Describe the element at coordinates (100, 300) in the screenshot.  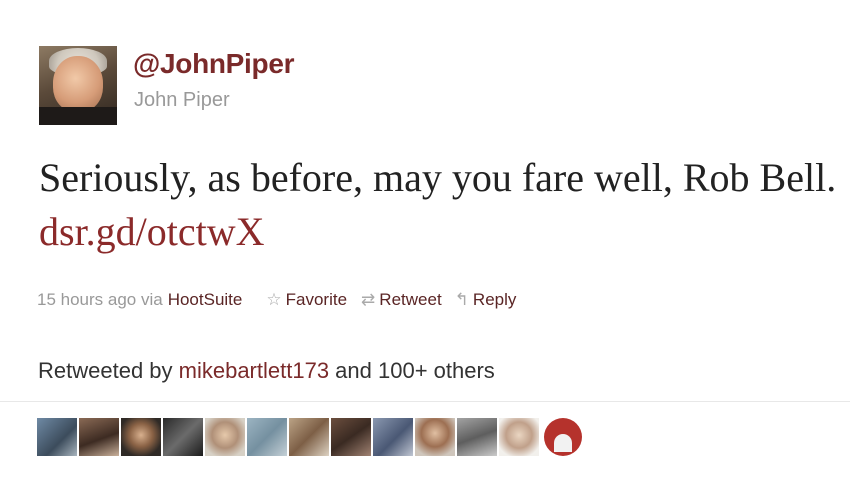
I see `timestamp: 15 hours ago via` at that location.